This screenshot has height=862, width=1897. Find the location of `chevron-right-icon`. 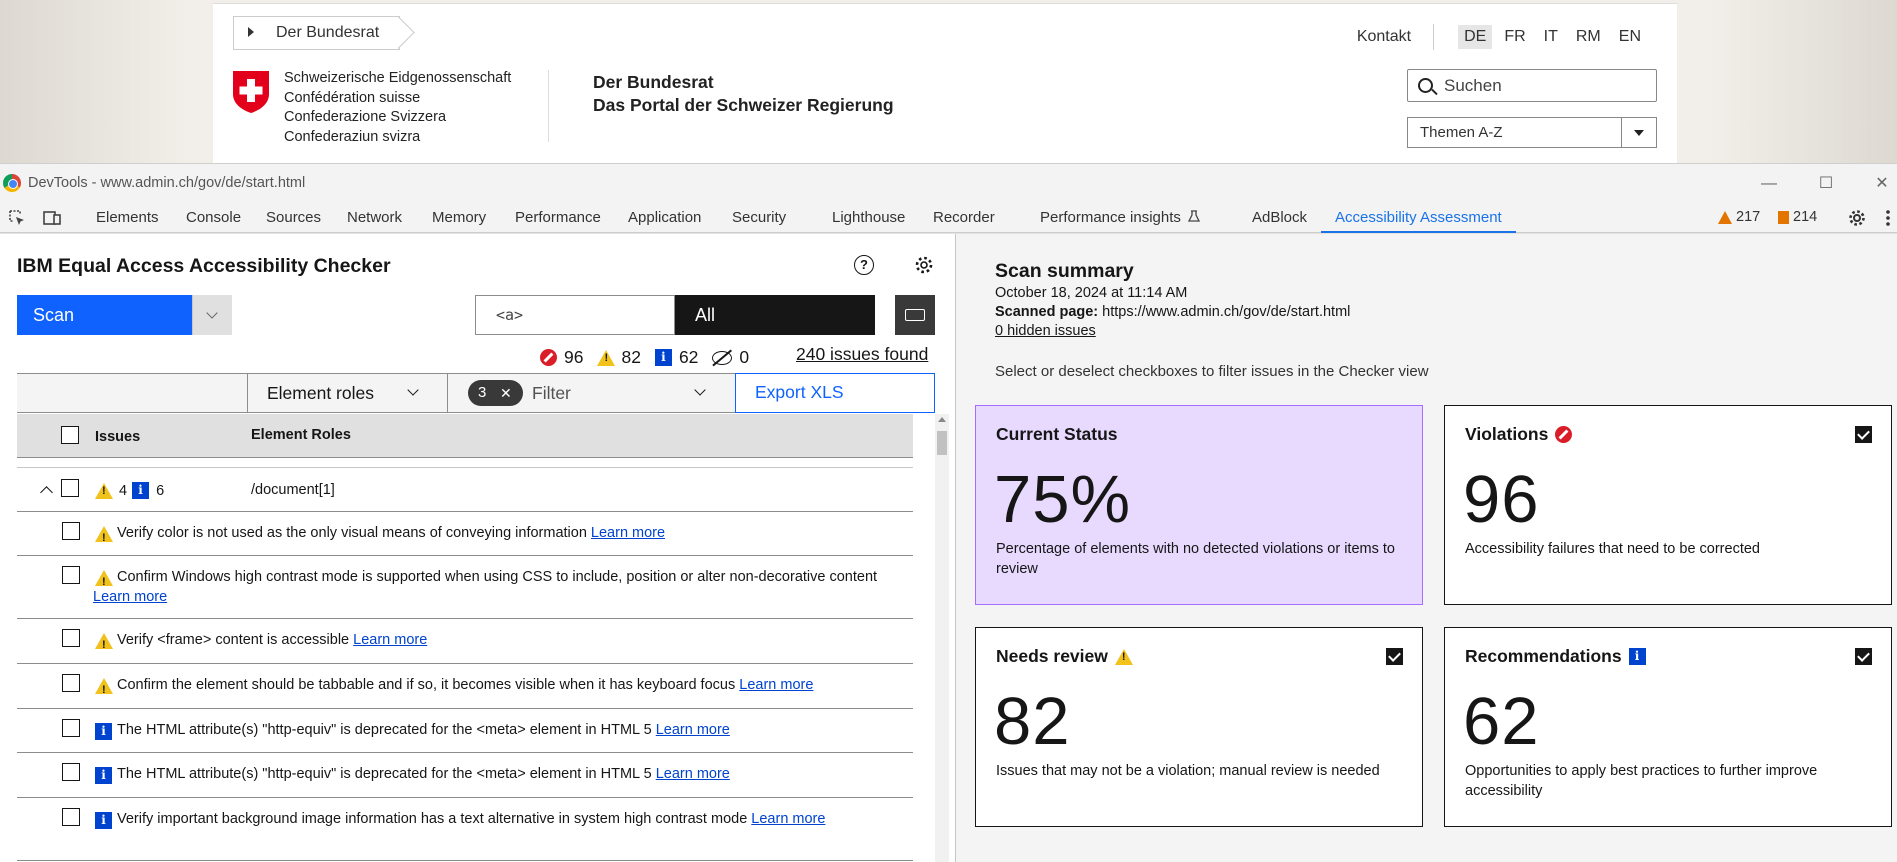

chevron-right-icon is located at coordinates (251, 32).